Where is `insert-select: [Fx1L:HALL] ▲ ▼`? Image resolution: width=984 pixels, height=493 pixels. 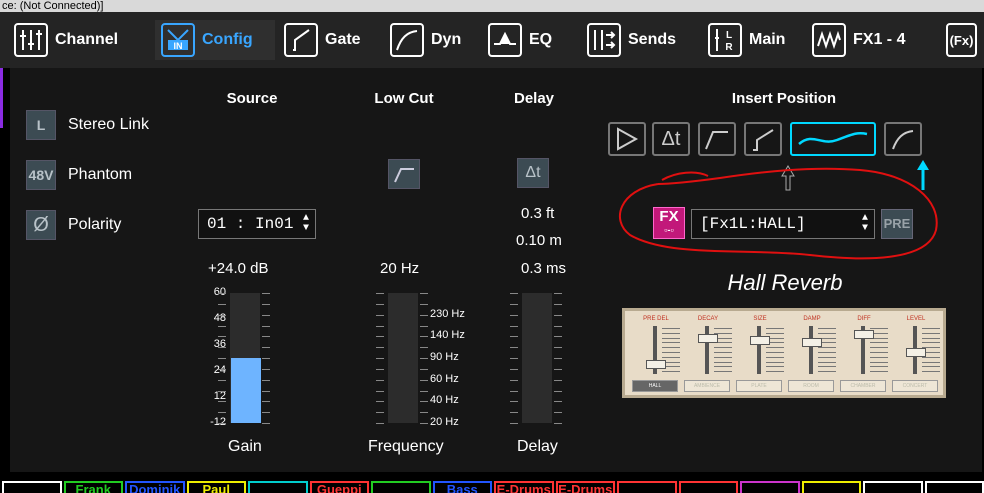
insert-select: [Fx1L:HALL] ▲ ▼ is located at coordinates (783, 224).